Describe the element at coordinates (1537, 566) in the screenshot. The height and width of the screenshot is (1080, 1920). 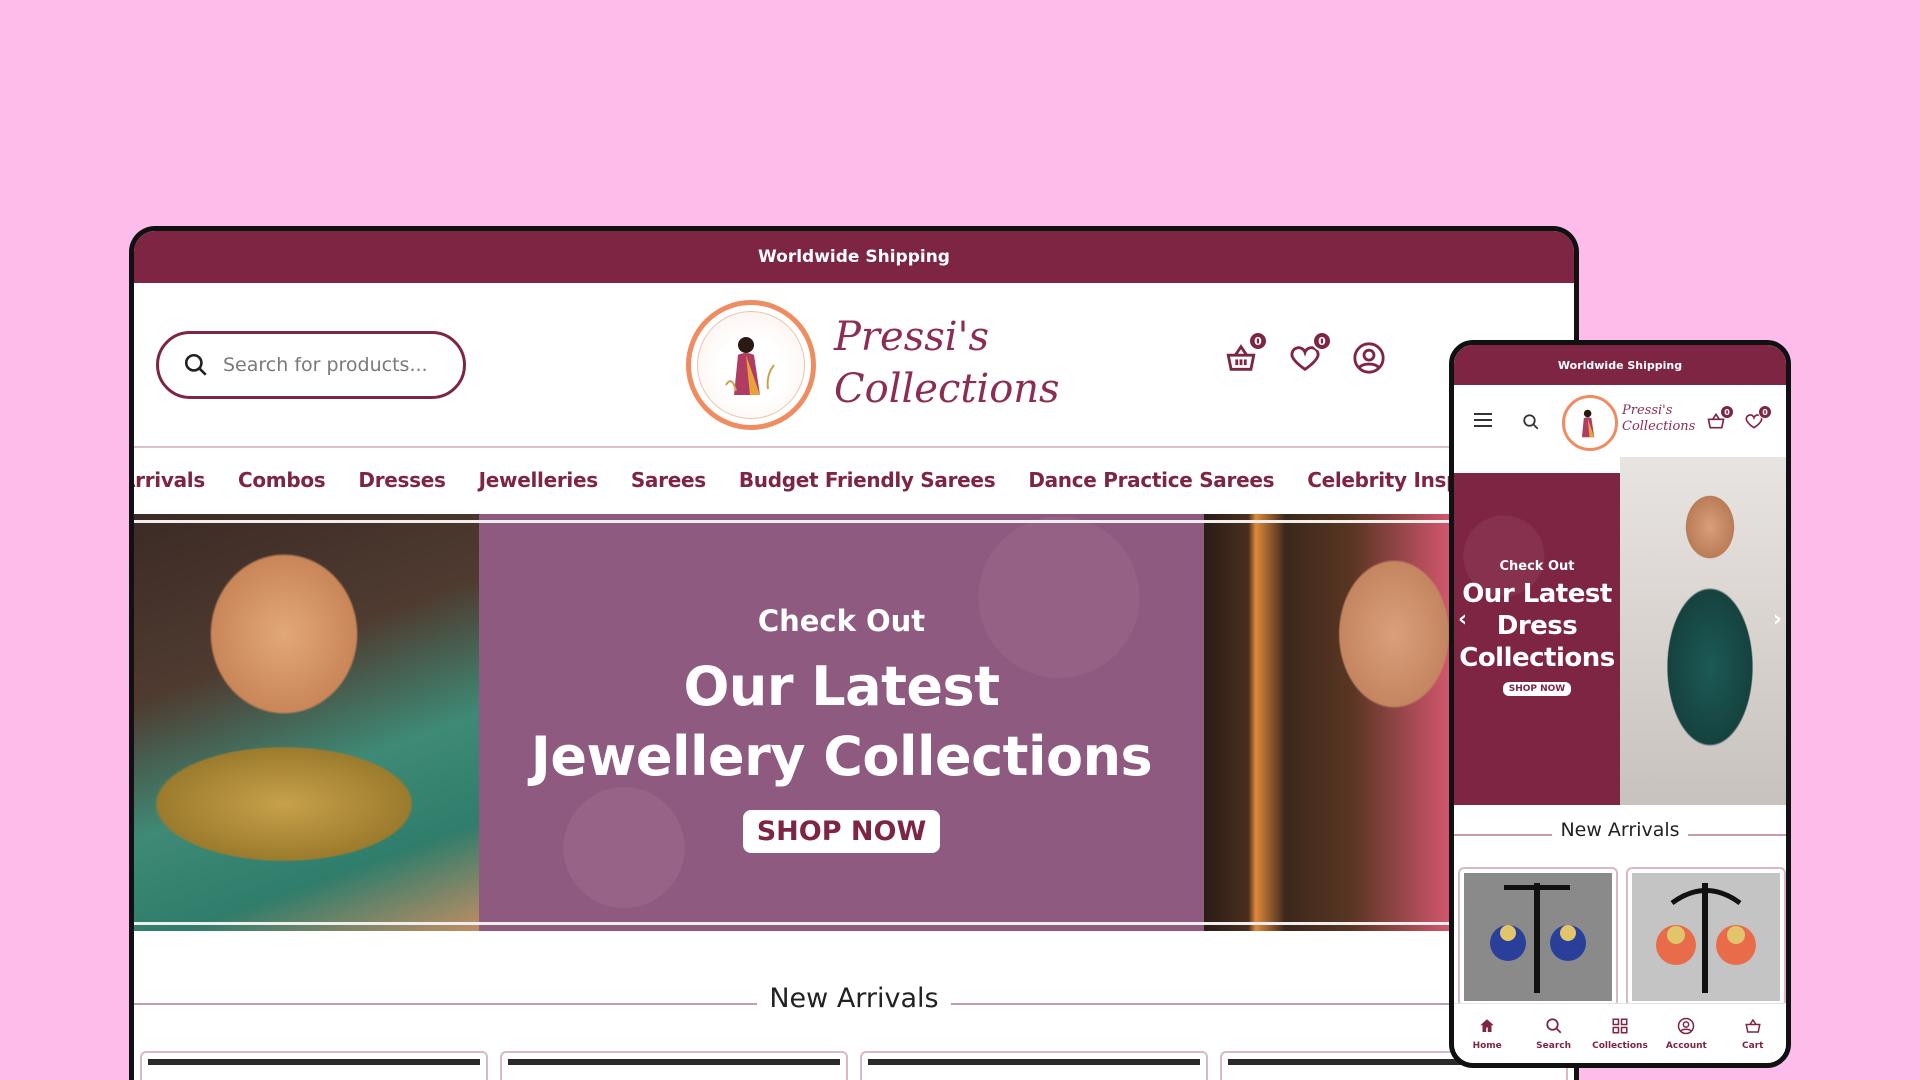
I see `mobile-hero-kicker: Check Out` at that location.